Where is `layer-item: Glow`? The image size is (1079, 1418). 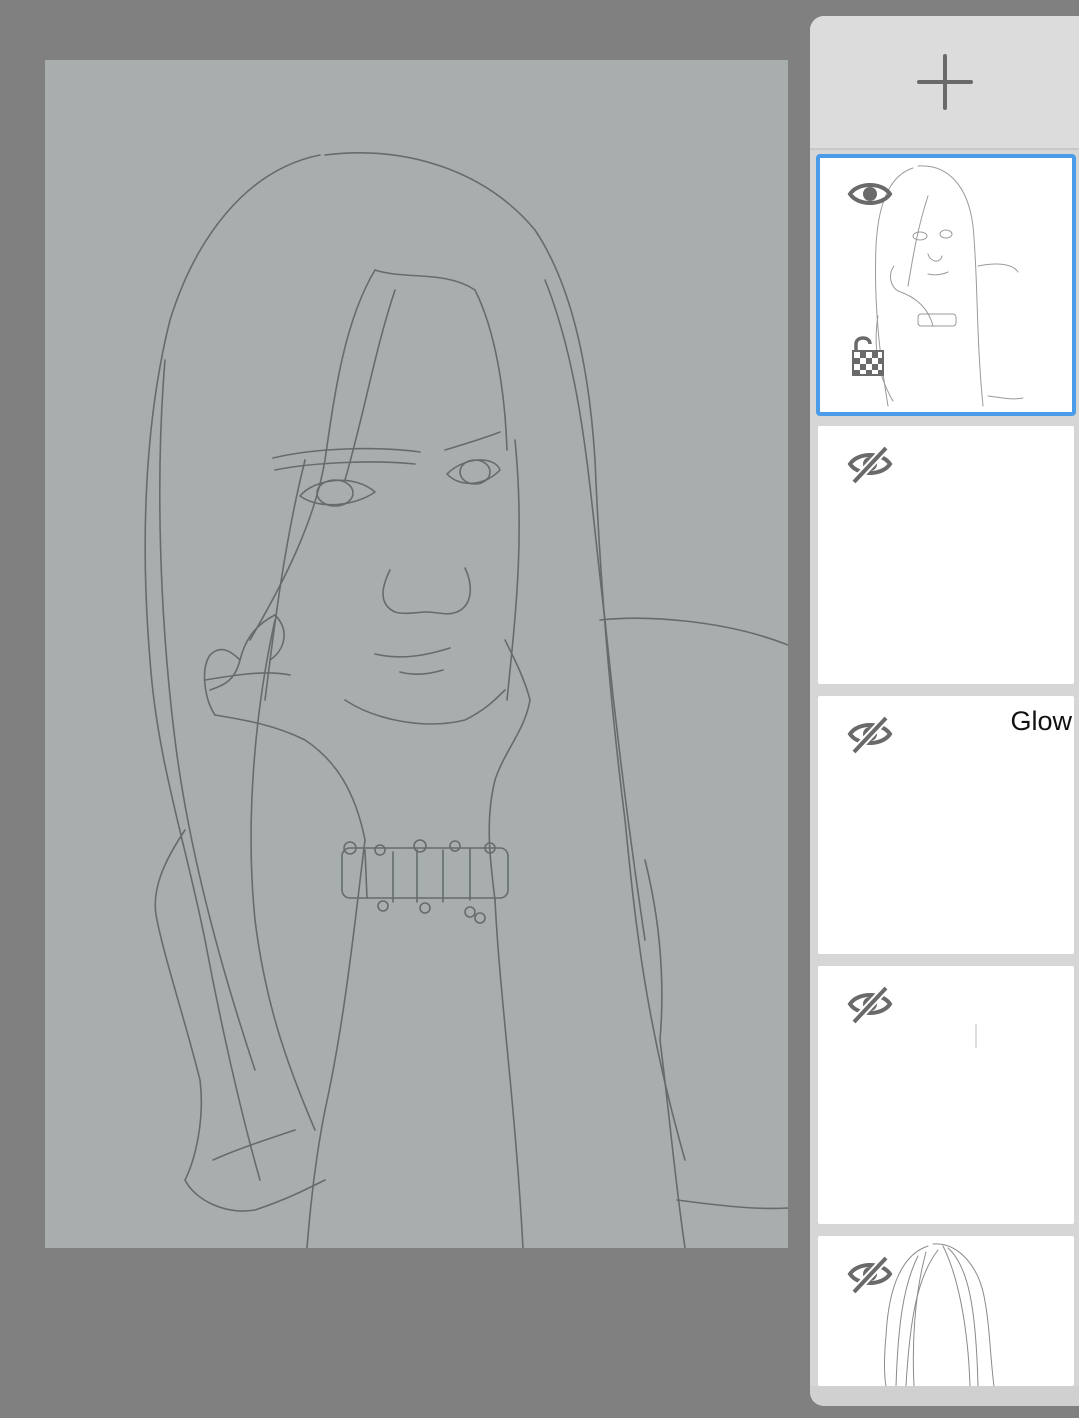
layer-item: Glow is located at coordinates (946, 825).